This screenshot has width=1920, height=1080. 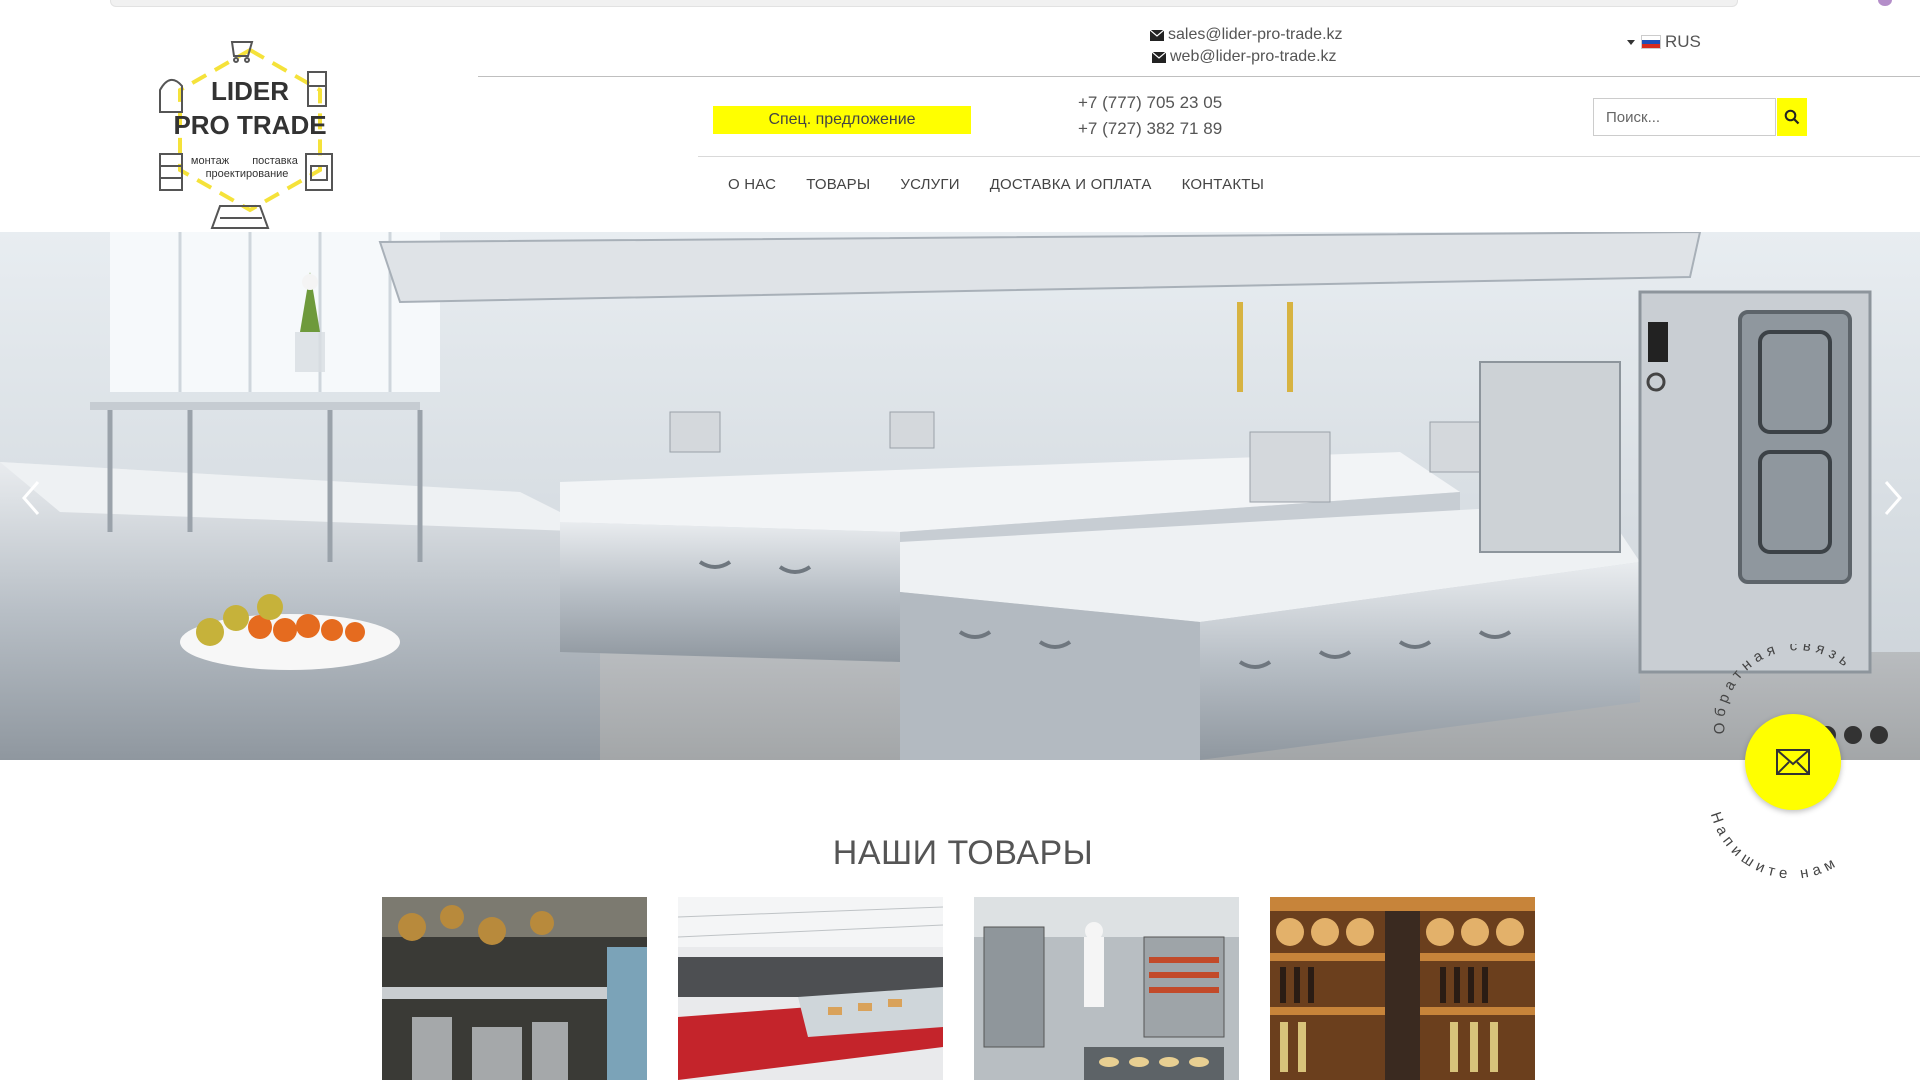 What do you see at coordinates (929, 184) in the screenshot?
I see `nav-item-services: УСЛУГИ` at bounding box center [929, 184].